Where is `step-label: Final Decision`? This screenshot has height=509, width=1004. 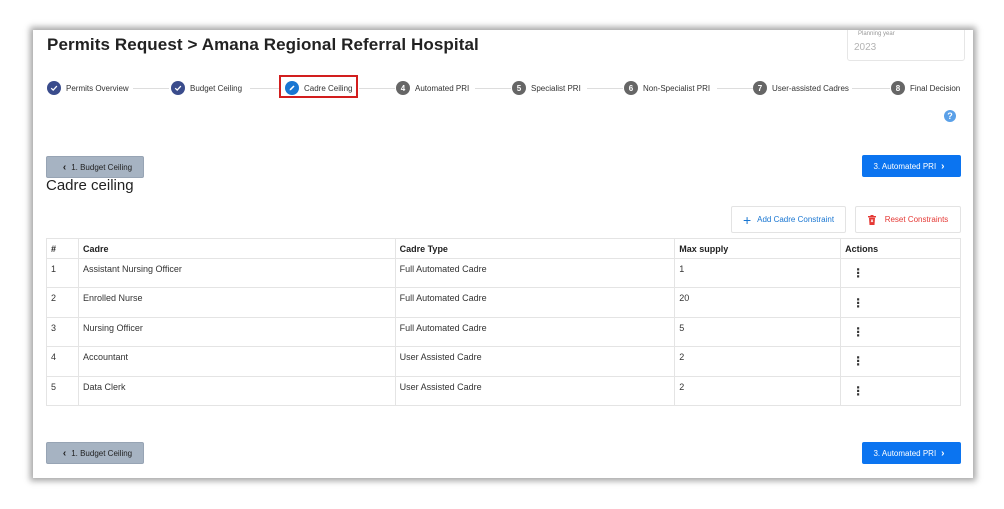
step-label: Final Decision is located at coordinates (935, 88).